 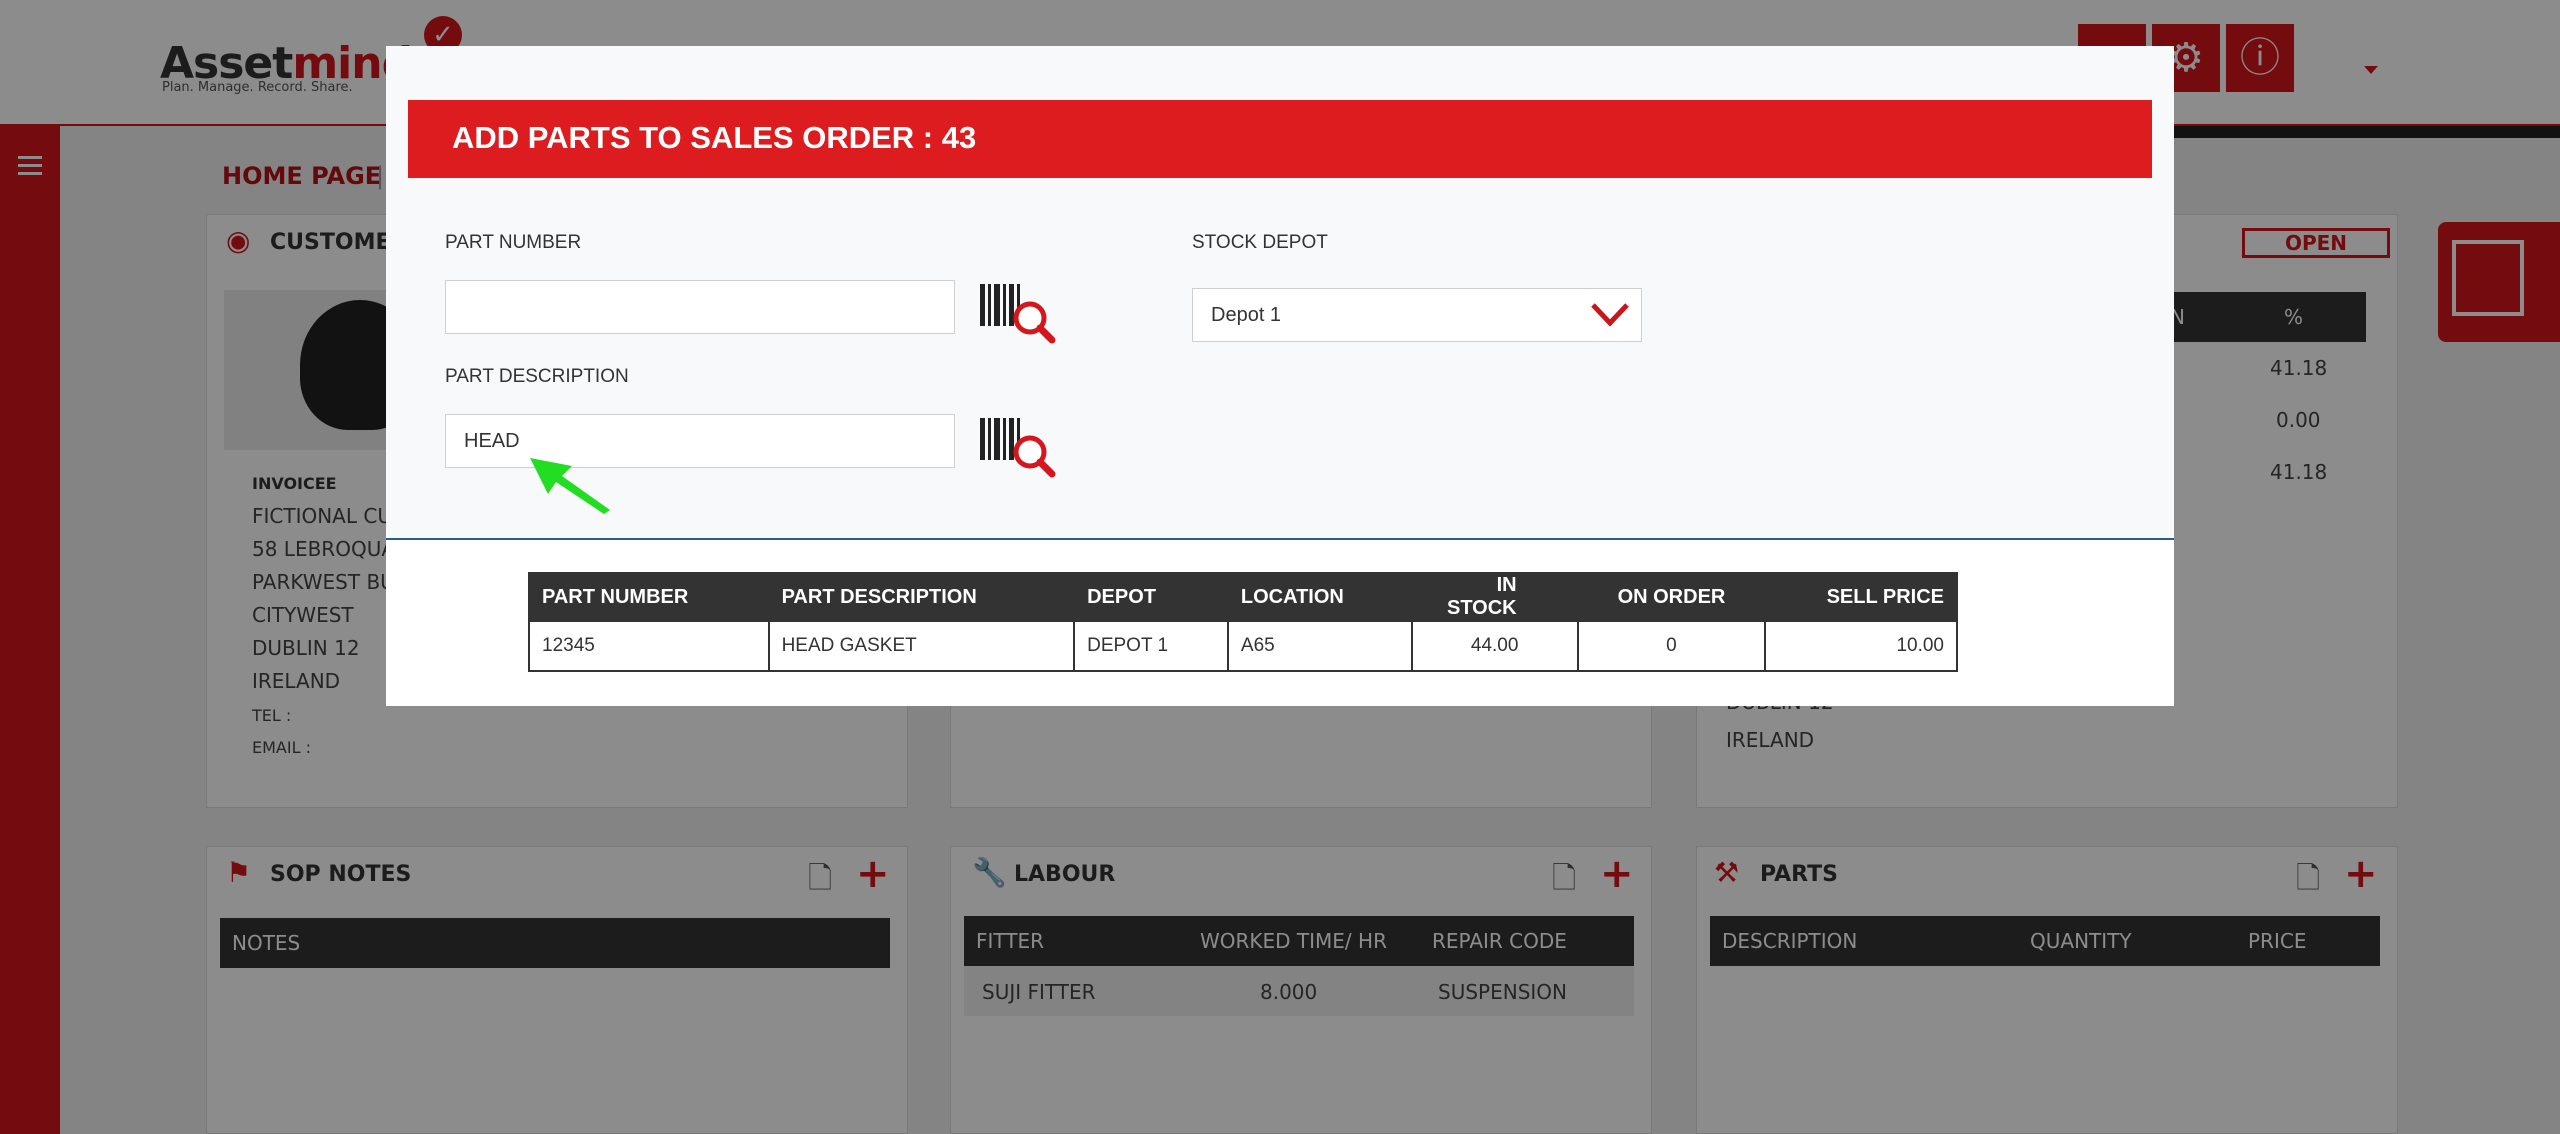 What do you see at coordinates (1494, 597) in the screenshot?
I see `col-in-stock: IN STOCK` at bounding box center [1494, 597].